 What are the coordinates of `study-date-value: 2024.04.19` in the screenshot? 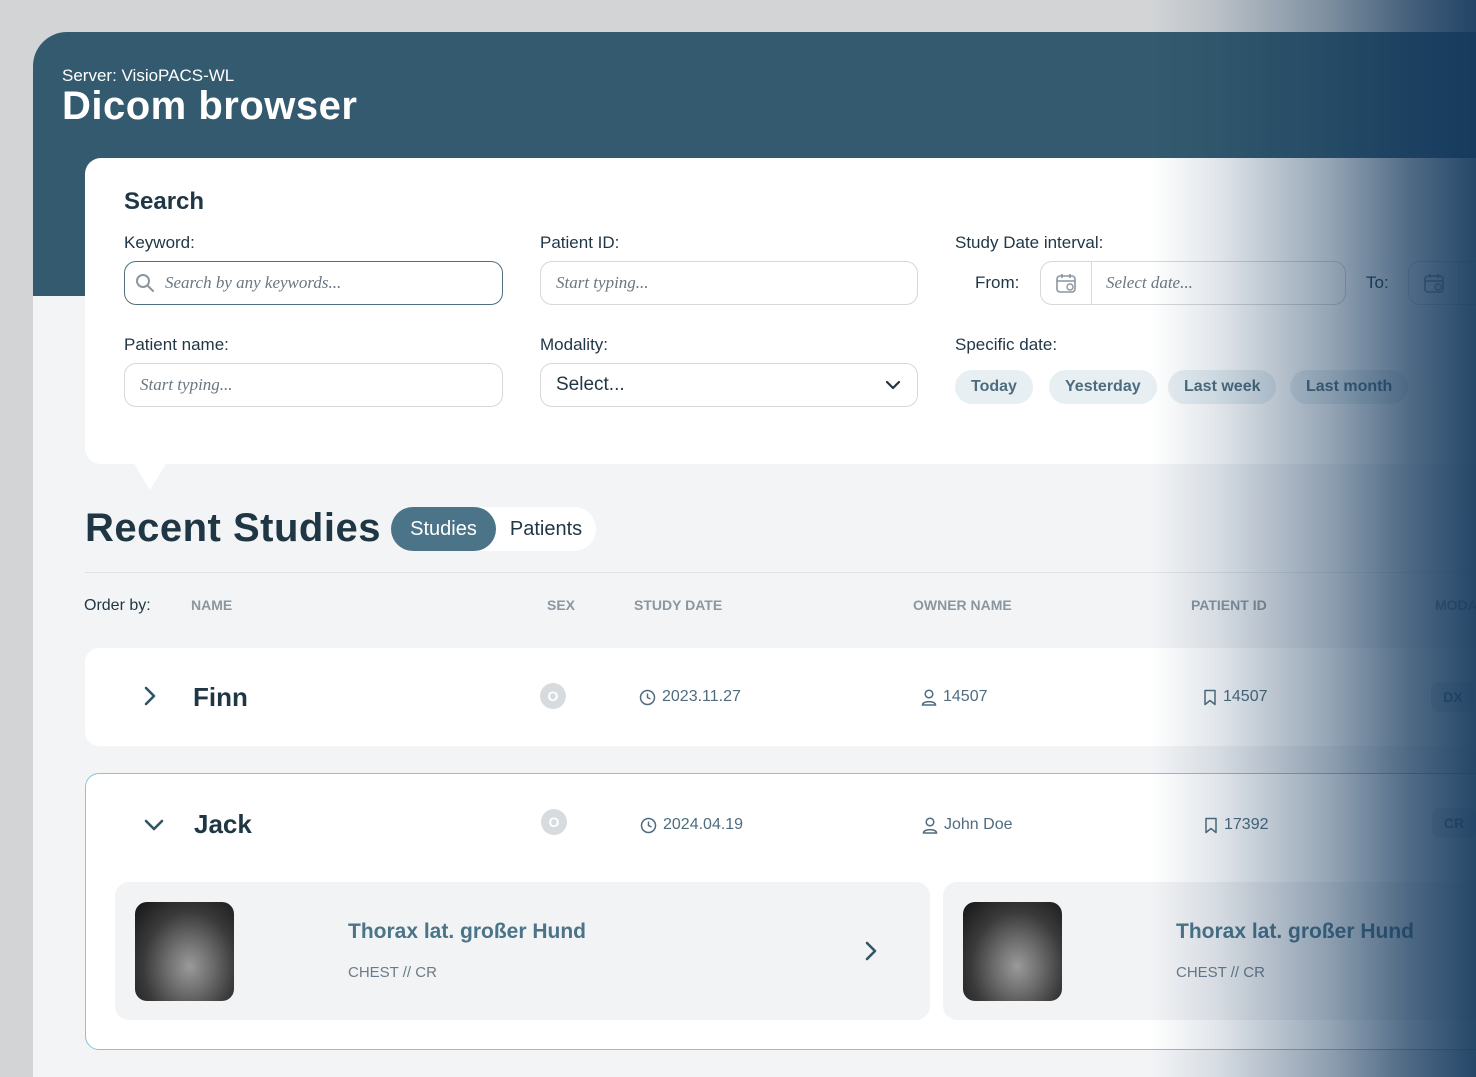 It's located at (703, 824).